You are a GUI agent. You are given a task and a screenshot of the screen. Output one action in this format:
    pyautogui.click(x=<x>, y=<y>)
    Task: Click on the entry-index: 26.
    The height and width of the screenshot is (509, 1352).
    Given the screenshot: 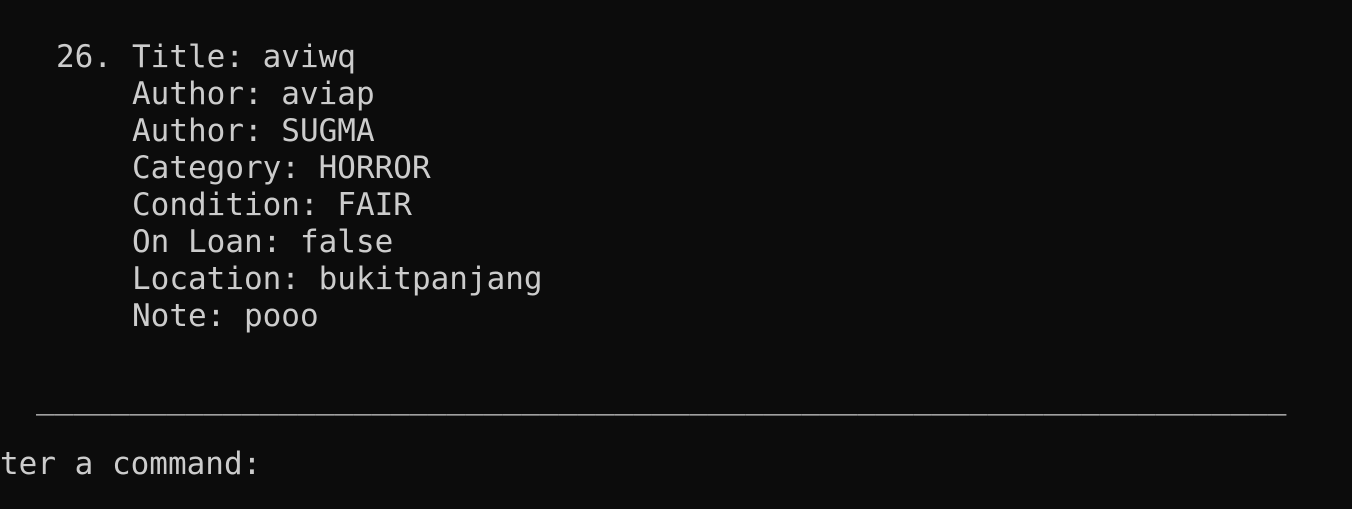 What is the action you would take?
    pyautogui.click(x=84, y=57)
    